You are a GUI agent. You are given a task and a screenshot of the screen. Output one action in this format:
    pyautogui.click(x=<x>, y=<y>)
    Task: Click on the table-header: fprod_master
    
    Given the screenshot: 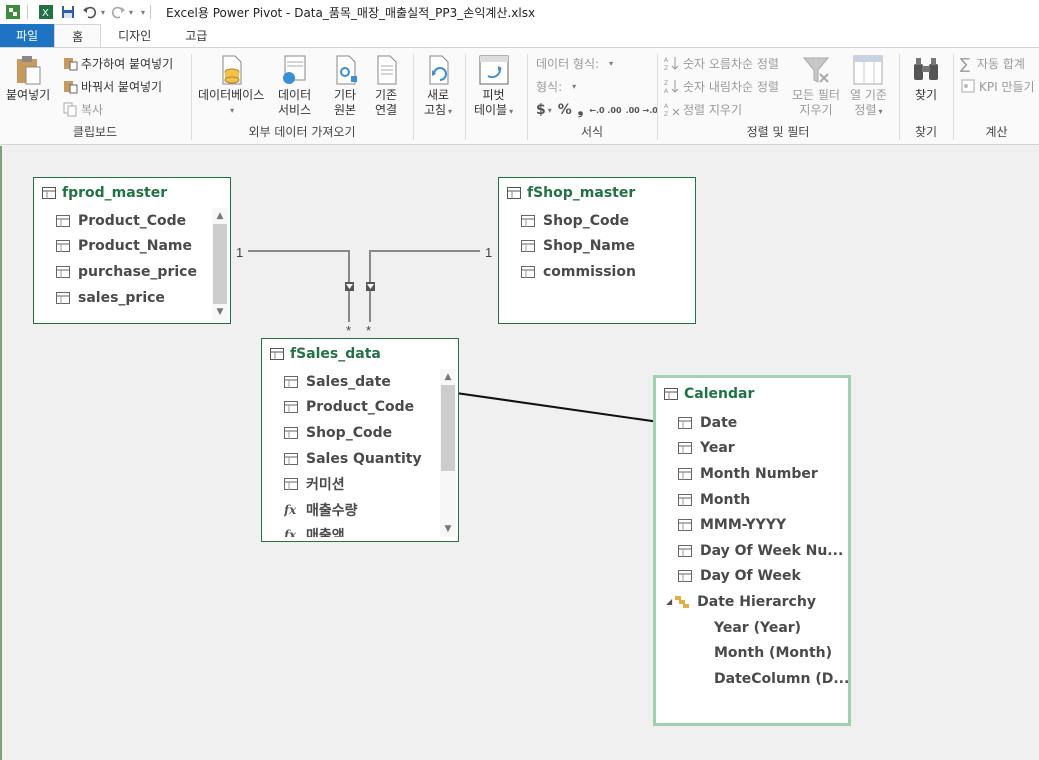 What is the action you would take?
    pyautogui.click(x=132, y=193)
    